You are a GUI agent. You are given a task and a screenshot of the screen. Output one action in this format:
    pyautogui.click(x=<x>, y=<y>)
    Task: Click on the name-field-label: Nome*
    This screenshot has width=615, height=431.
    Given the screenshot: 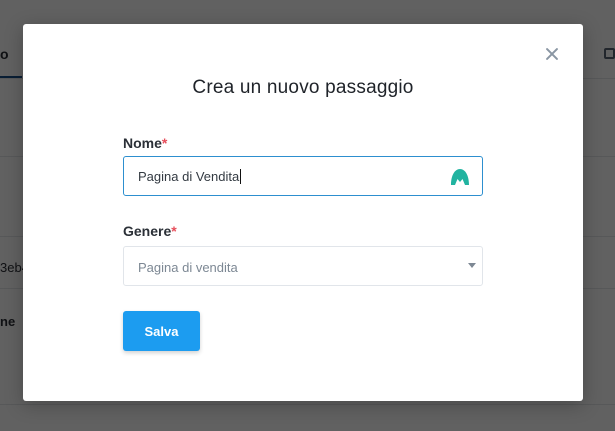 What is the action you would take?
    pyautogui.click(x=145, y=143)
    